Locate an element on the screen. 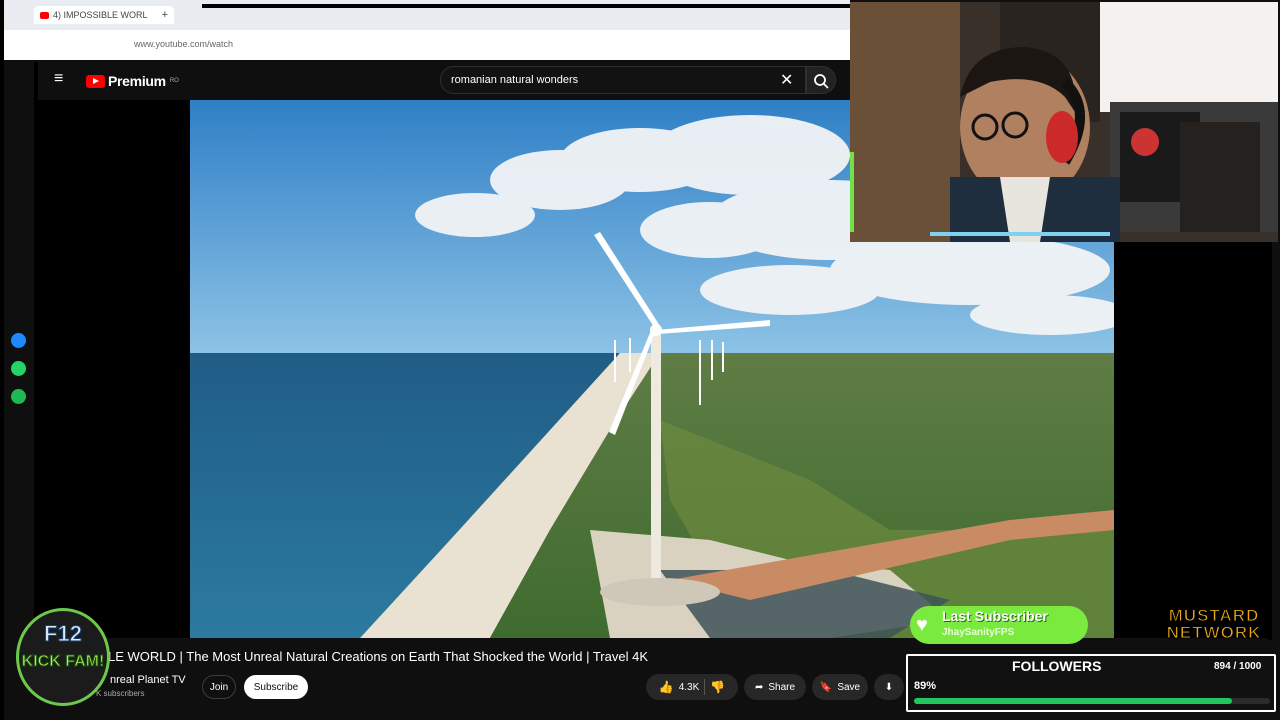 The height and width of the screenshot is (720, 1280). like-count: 4.3K is located at coordinates (689, 687).